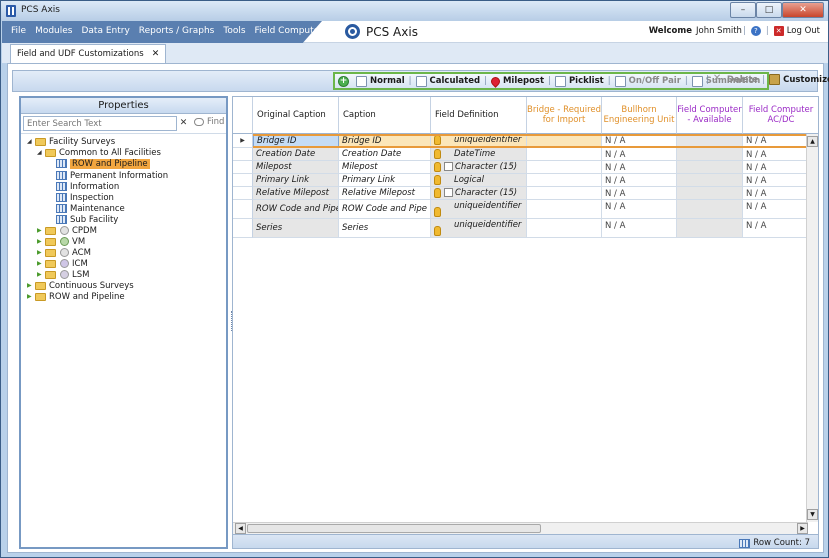 This screenshot has width=829, height=558. What do you see at coordinates (234, 31) in the screenshot?
I see `menu-tools: Tools` at bounding box center [234, 31].